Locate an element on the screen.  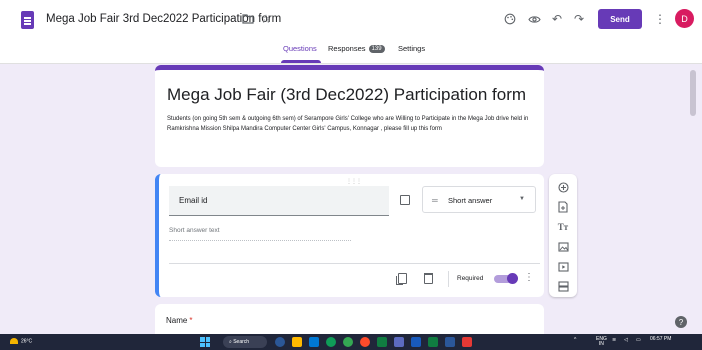
weather-widget: 26°C is located at coordinates (21, 341).